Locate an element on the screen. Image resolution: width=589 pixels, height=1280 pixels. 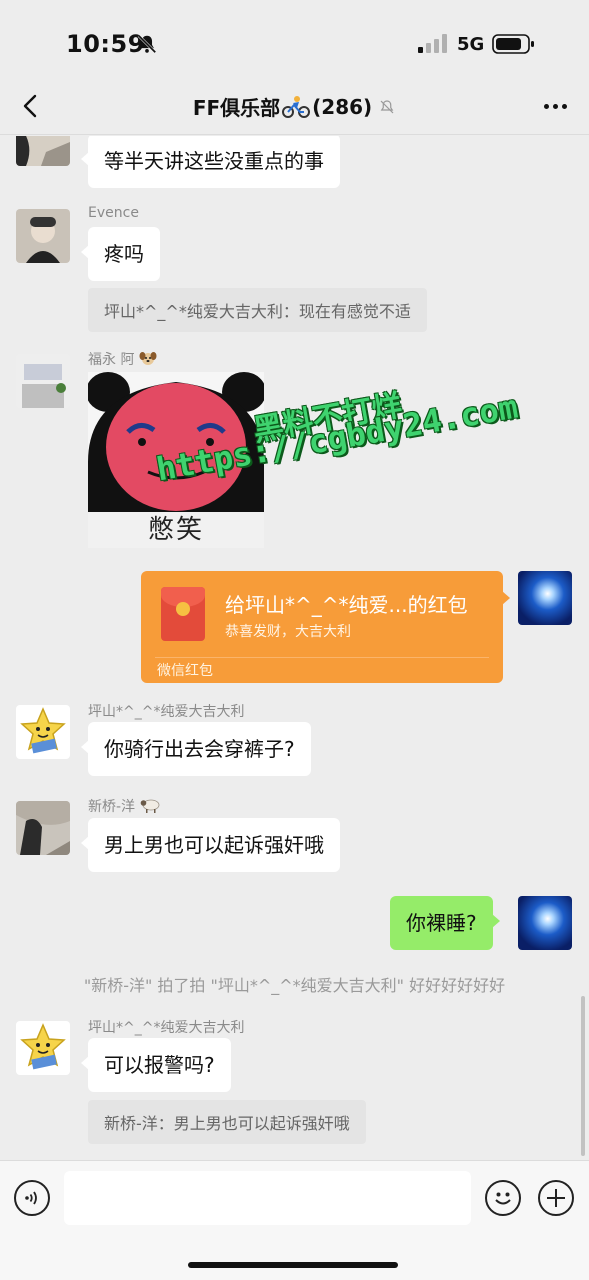
divider is located at coordinates (322, 657).